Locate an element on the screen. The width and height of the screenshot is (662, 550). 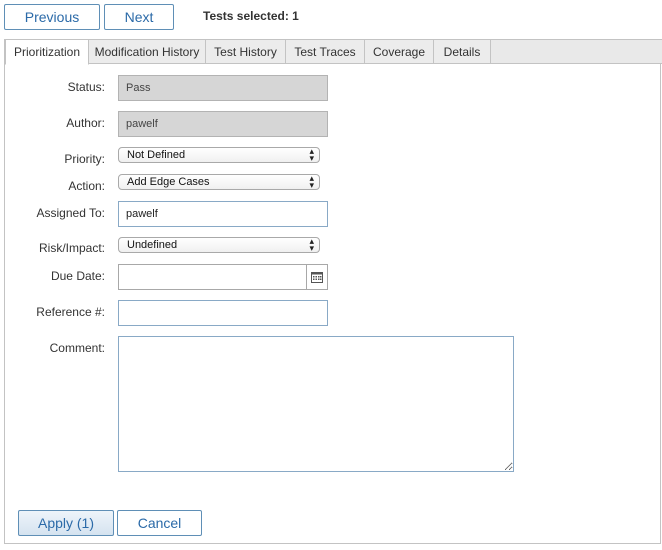
calendar-icon is located at coordinates (317, 277).